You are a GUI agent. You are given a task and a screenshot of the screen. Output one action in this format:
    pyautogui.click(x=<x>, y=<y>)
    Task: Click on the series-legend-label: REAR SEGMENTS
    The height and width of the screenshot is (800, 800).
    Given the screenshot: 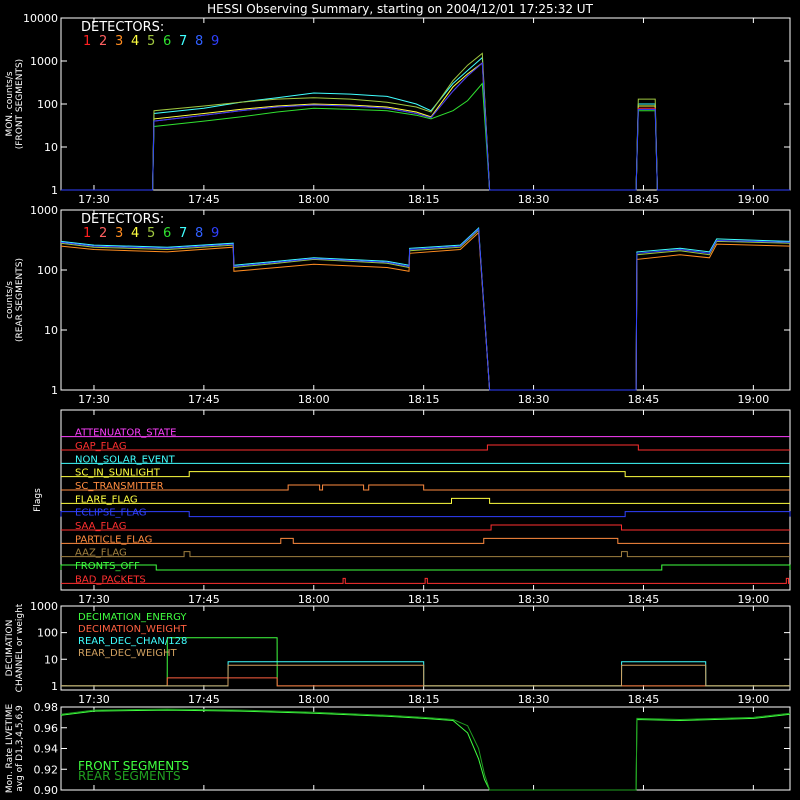 What is the action you would take?
    pyautogui.click(x=129, y=776)
    